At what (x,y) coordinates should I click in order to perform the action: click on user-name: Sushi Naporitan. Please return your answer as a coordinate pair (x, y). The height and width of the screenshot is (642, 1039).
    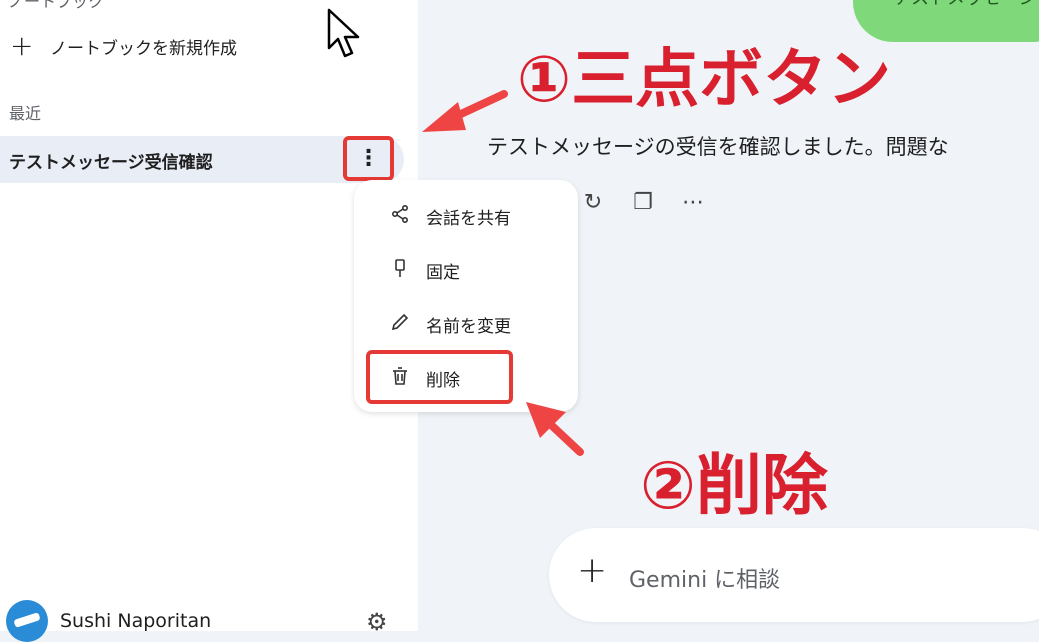
    Looking at the image, I should click on (136, 621).